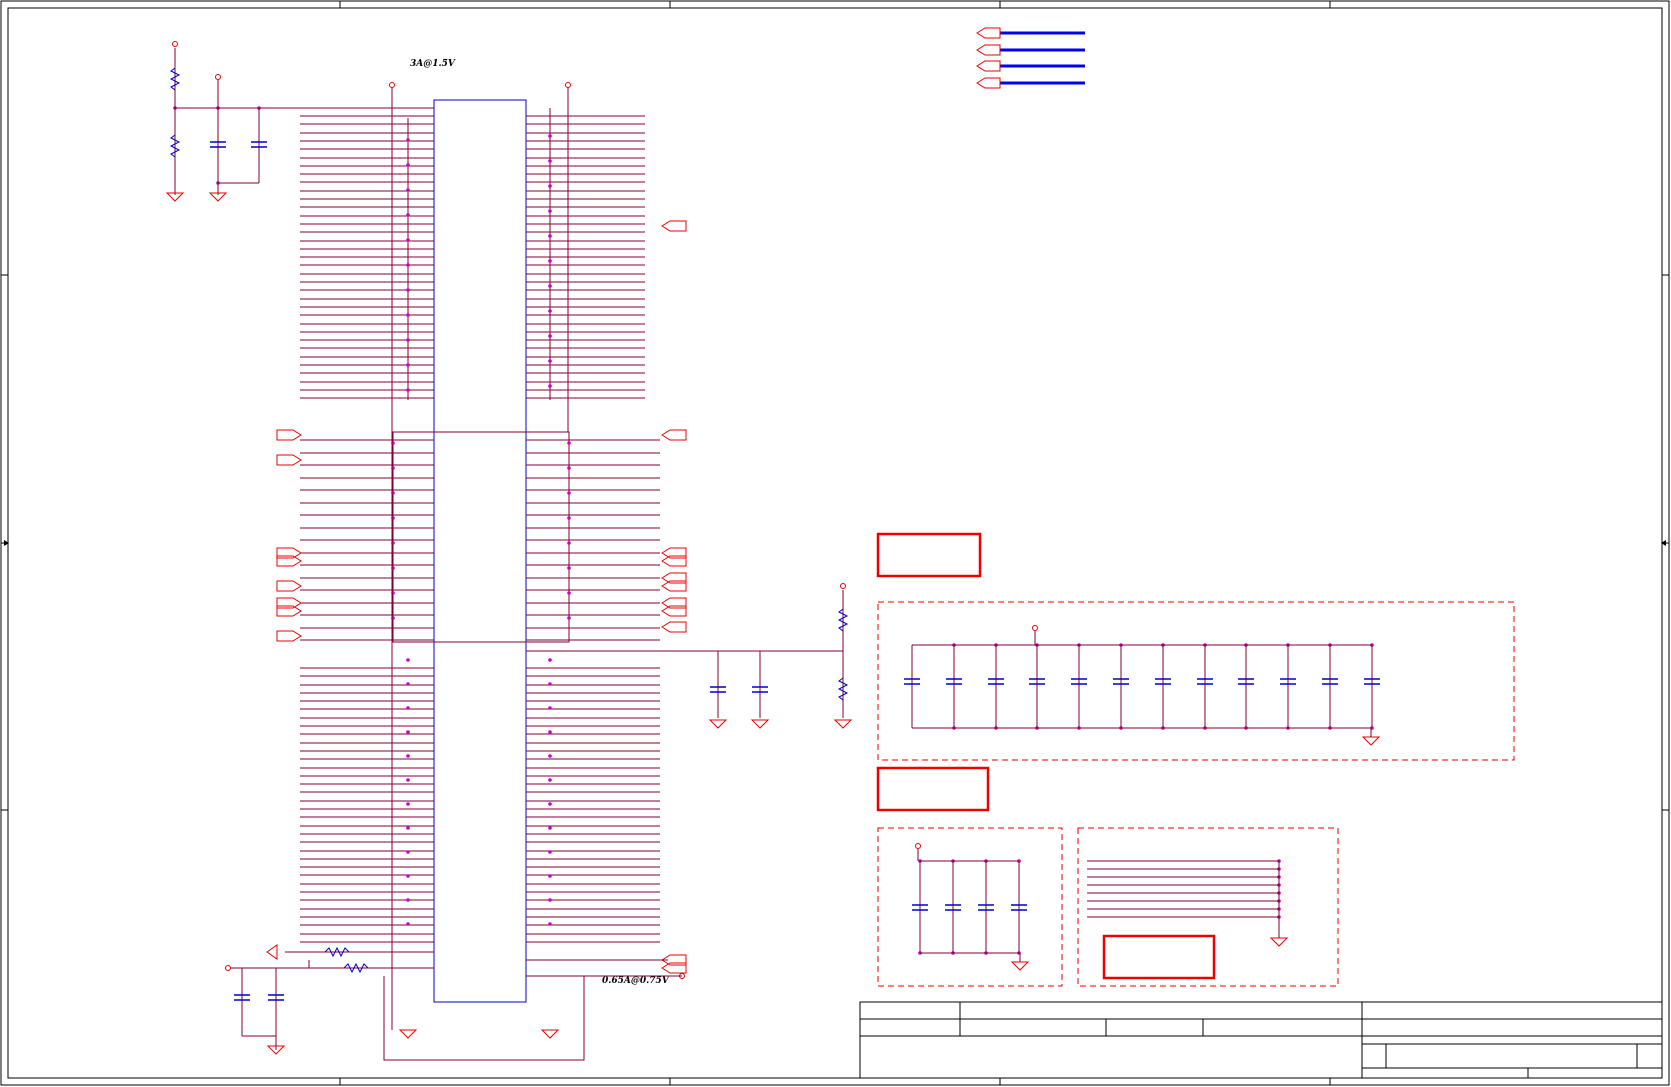 This screenshot has height=1087, width=1671. What do you see at coordinates (1142, 684) in the screenshot?
I see `decoupling-cap-row` at bounding box center [1142, 684].